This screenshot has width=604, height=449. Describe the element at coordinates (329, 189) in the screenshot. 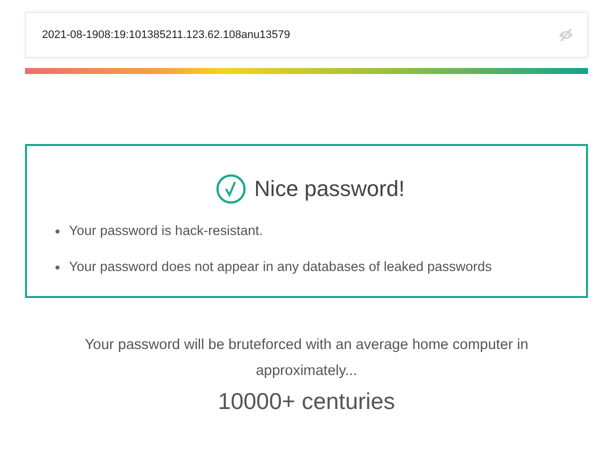

I see `result-title: Nice password!` at that location.